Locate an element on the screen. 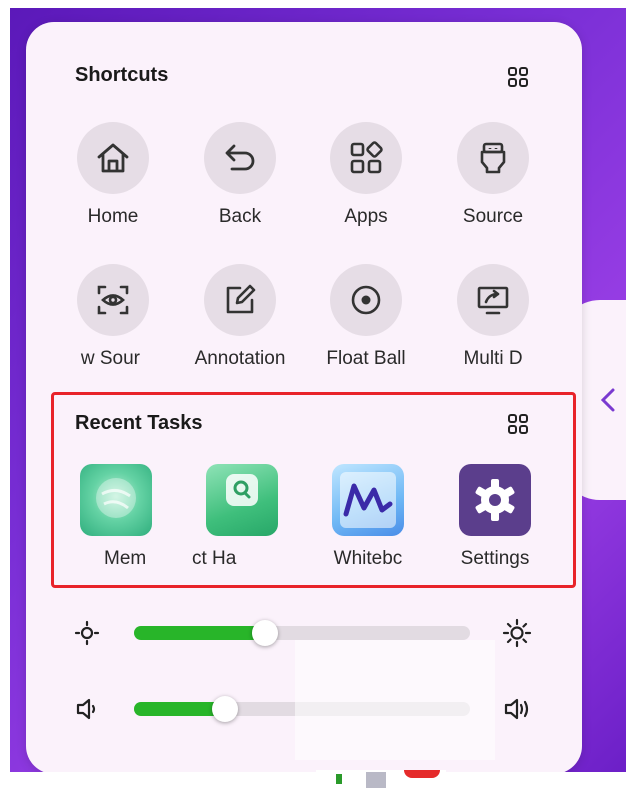 This screenshot has height=789, width=626. shortcuts-title: Shortcuts is located at coordinates (122, 75).